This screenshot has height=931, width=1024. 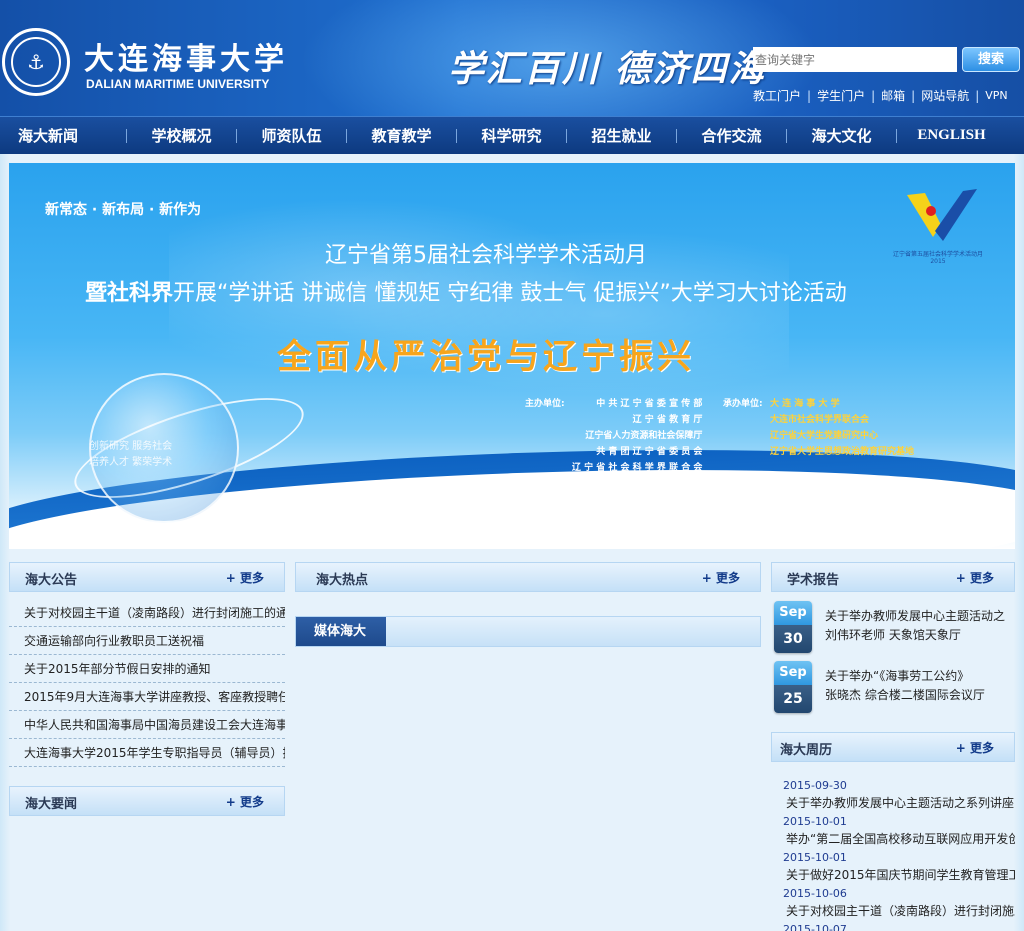 I want to click on banner-subtitle-bold: 暨社科界, so click(x=129, y=293).